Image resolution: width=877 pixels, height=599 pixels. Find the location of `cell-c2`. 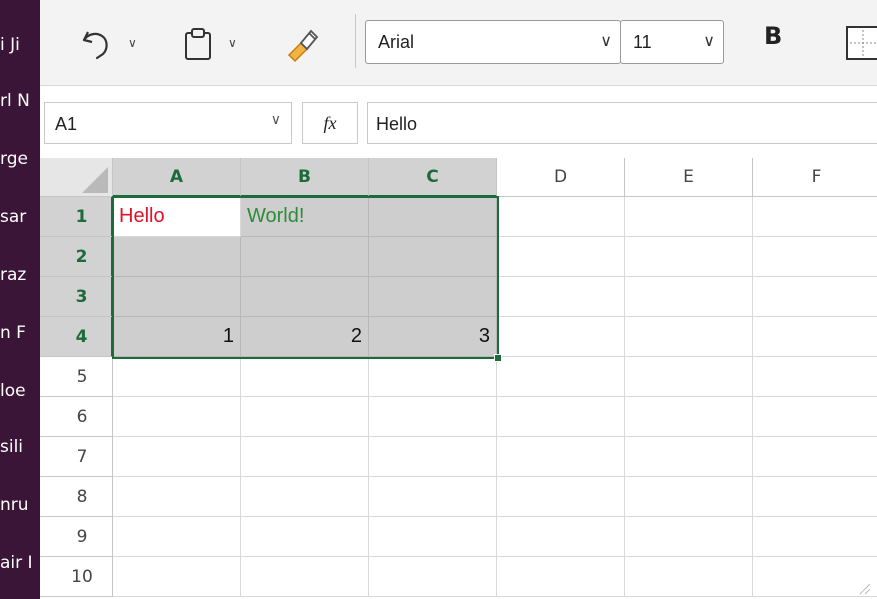

cell-c2 is located at coordinates (433, 257).